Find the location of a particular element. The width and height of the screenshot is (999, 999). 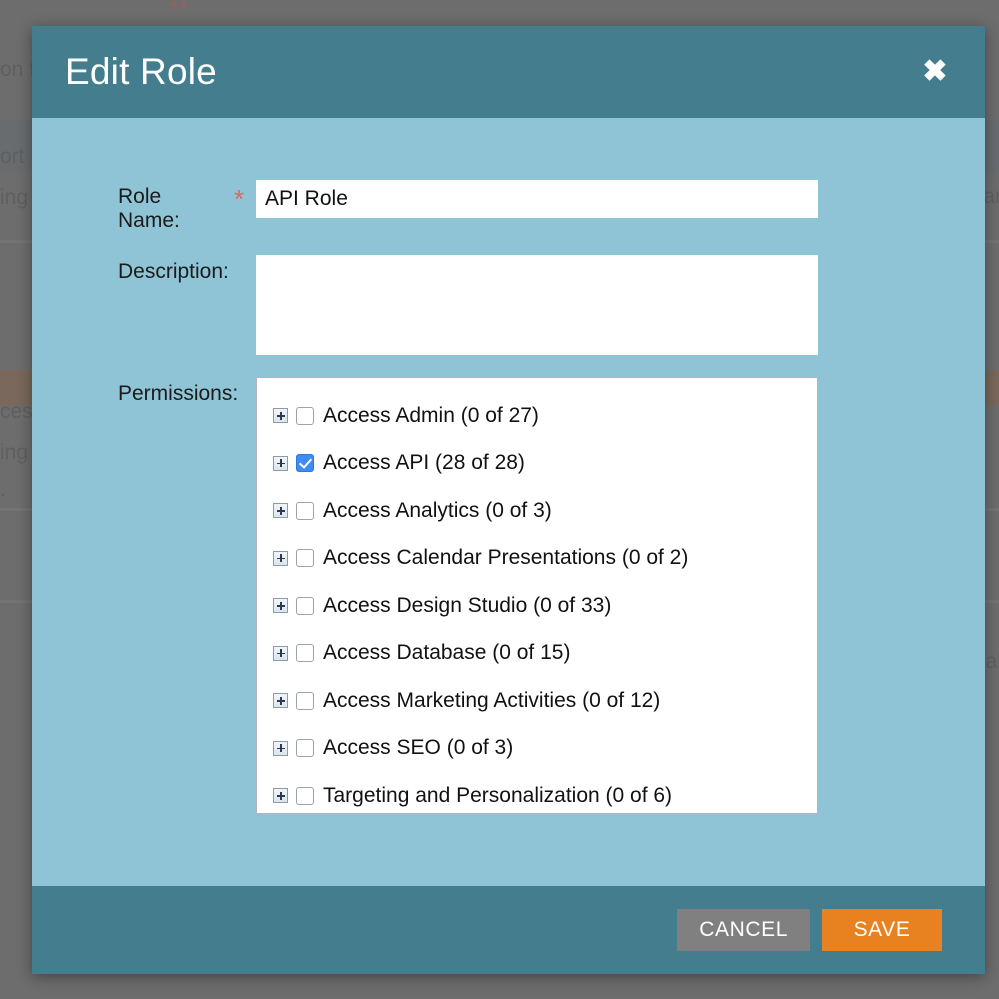

description-input is located at coordinates (537, 305).